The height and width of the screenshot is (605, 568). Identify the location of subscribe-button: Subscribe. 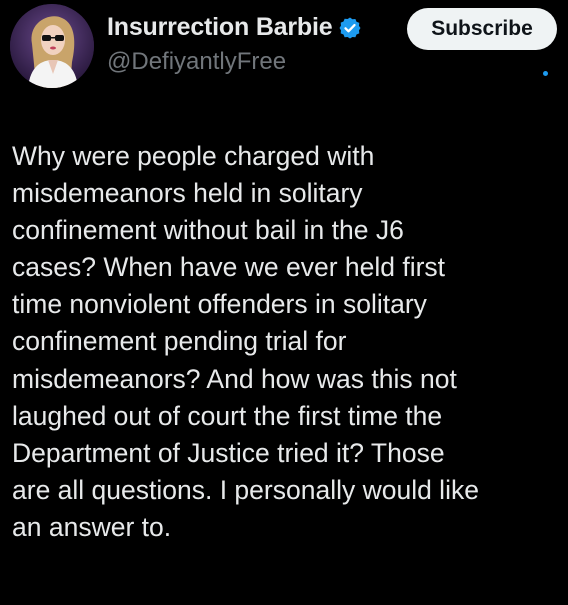
(482, 29).